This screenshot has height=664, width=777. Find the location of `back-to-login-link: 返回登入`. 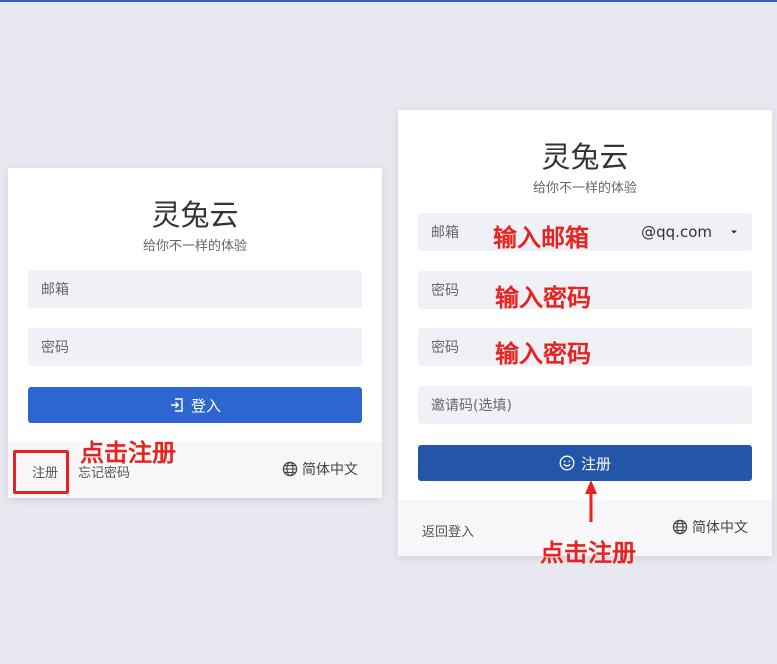

back-to-login-link: 返回登入 is located at coordinates (448, 530).